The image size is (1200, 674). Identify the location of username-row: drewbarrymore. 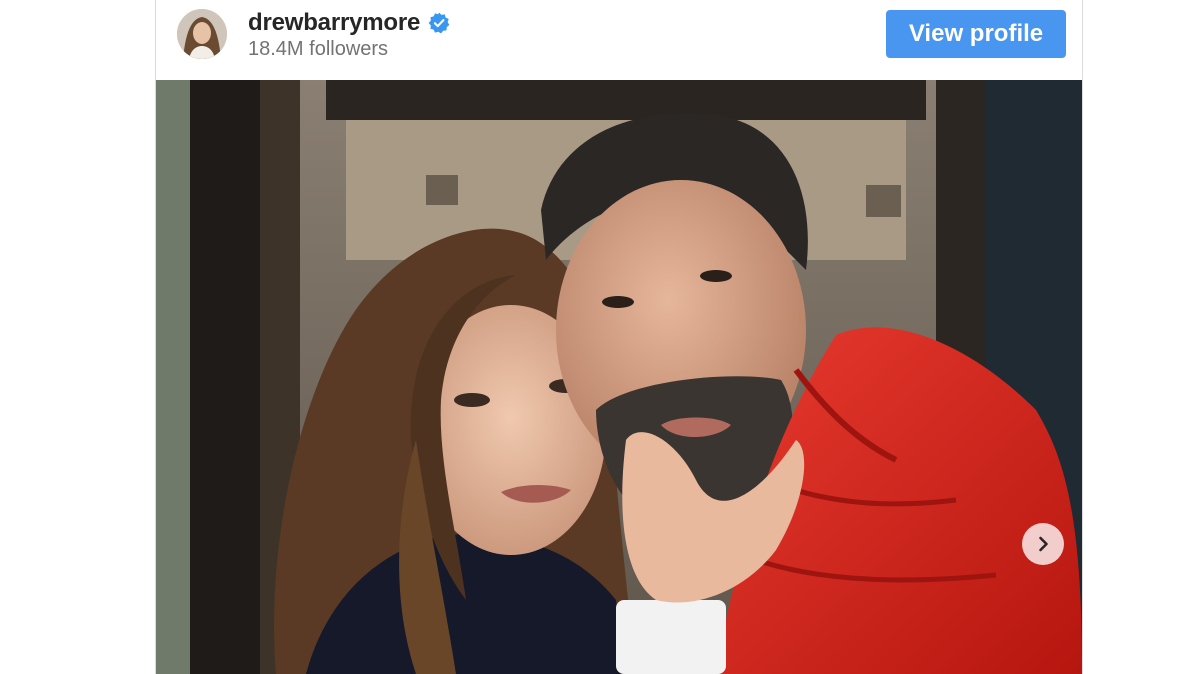
(349, 23).